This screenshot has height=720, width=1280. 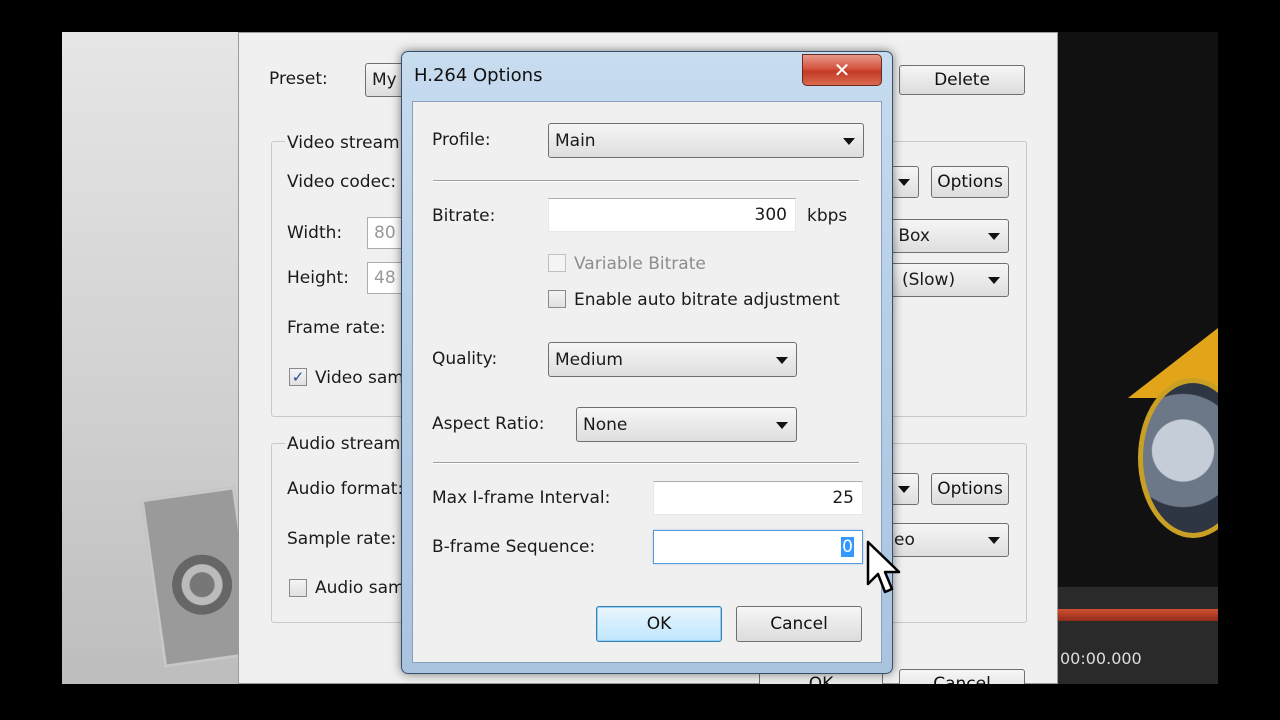 I want to click on bitrate-label: Bitrate:, so click(x=464, y=216).